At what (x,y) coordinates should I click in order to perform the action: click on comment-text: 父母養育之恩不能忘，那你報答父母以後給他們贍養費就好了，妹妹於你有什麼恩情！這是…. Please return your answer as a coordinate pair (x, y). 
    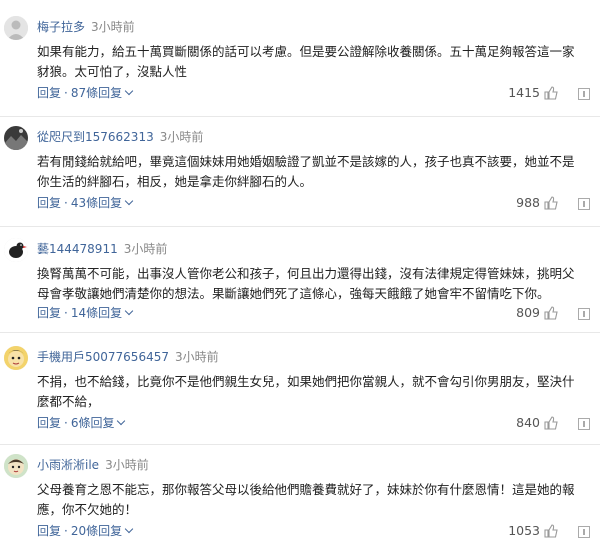
    Looking at the image, I should click on (306, 499).